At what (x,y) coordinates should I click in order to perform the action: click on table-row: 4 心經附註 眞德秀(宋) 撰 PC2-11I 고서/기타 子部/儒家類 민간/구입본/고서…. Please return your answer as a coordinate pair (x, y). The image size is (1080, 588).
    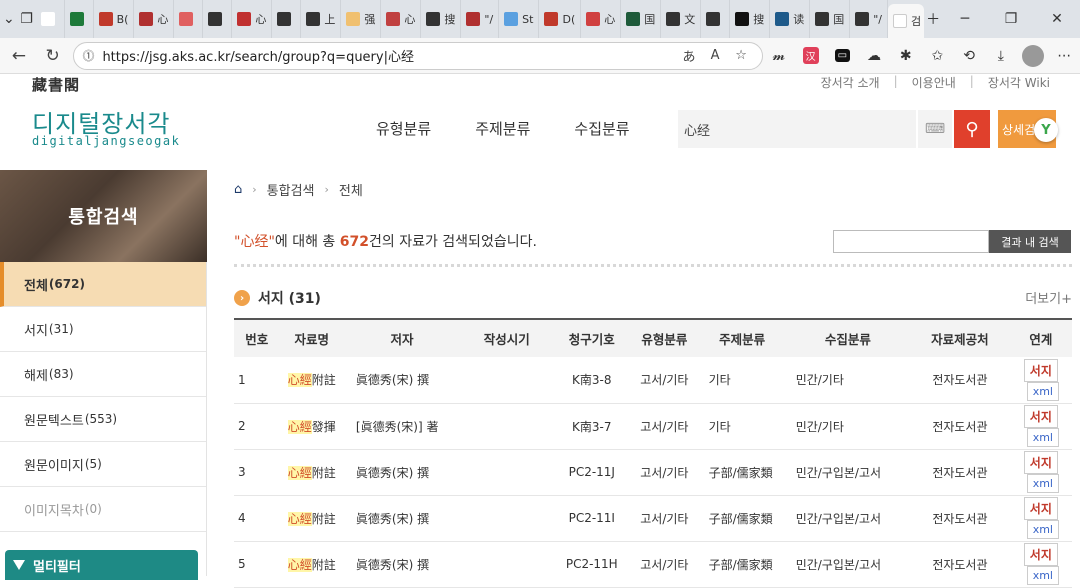
    Looking at the image, I should click on (653, 518).